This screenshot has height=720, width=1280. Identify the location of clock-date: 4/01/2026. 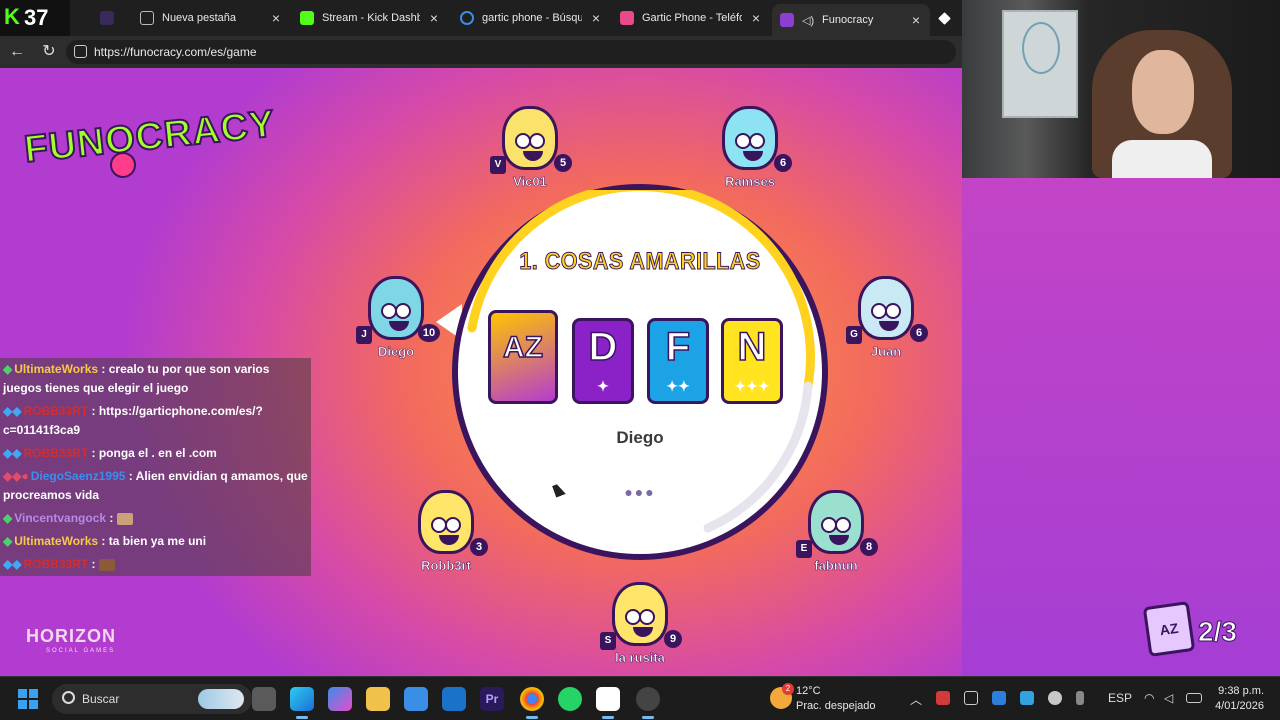
(1235, 706).